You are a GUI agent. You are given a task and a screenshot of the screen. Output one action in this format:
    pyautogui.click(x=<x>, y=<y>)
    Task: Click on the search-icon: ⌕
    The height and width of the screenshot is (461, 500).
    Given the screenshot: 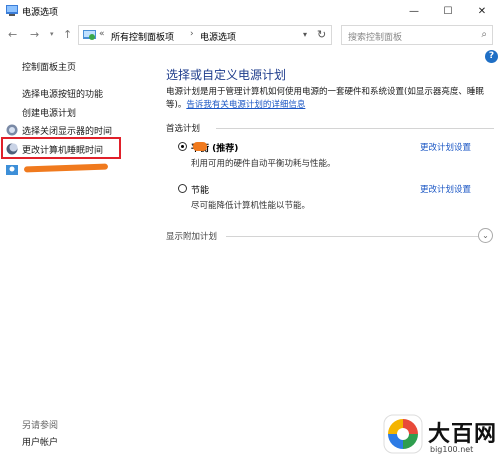 What is the action you would take?
    pyautogui.click(x=484, y=34)
    